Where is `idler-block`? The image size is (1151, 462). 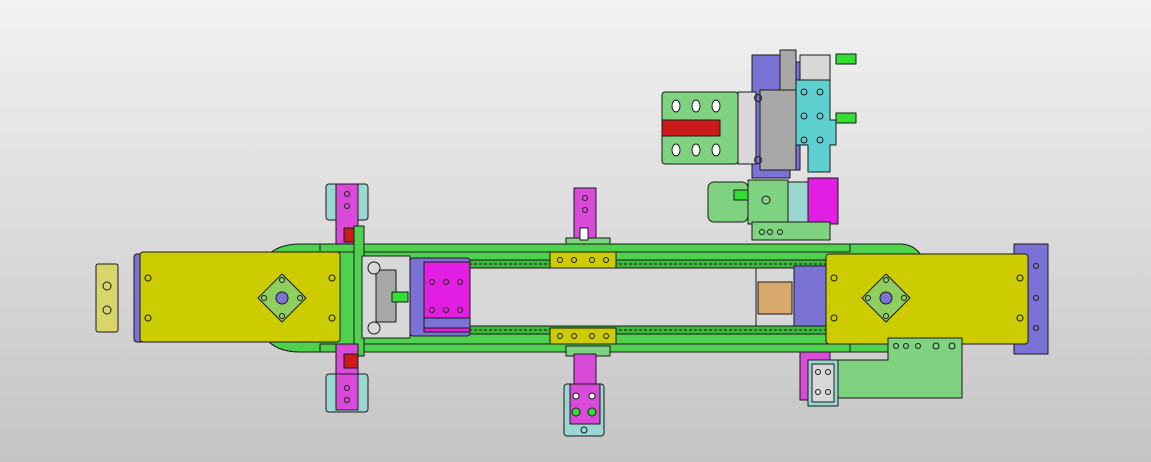 idler-block is located at coordinates (792, 296).